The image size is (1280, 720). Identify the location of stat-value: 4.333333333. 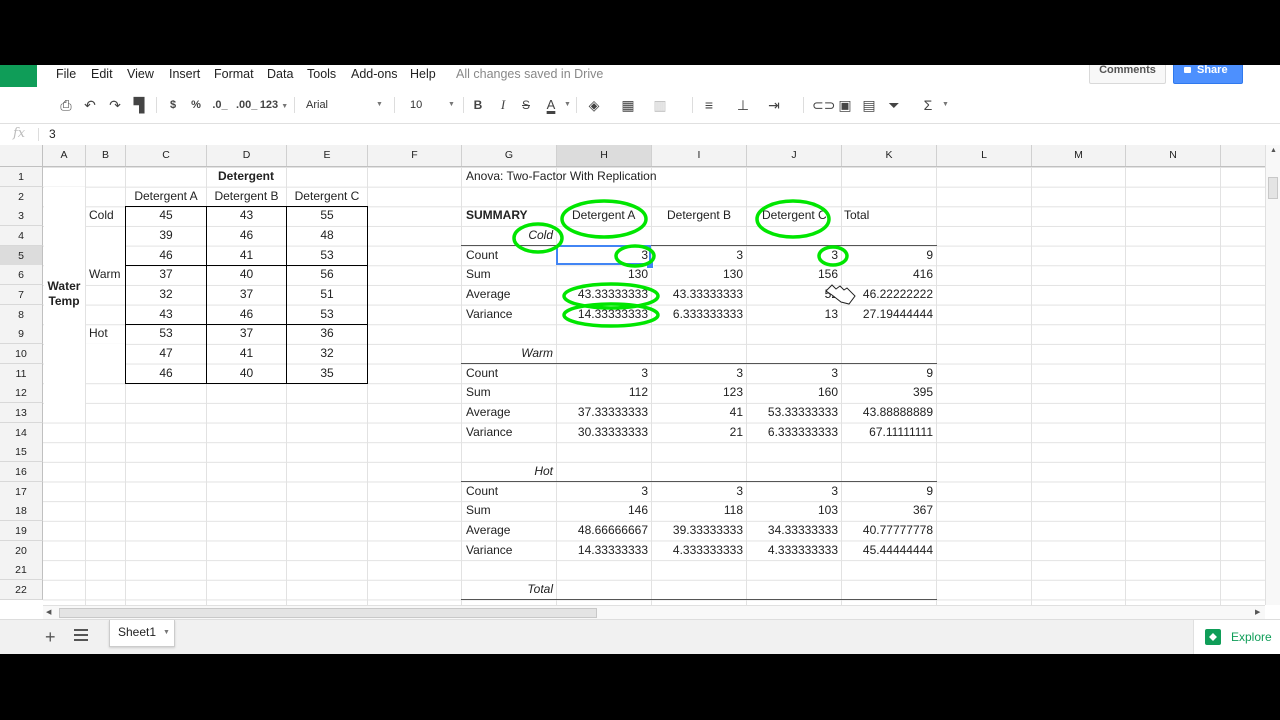
(792, 550).